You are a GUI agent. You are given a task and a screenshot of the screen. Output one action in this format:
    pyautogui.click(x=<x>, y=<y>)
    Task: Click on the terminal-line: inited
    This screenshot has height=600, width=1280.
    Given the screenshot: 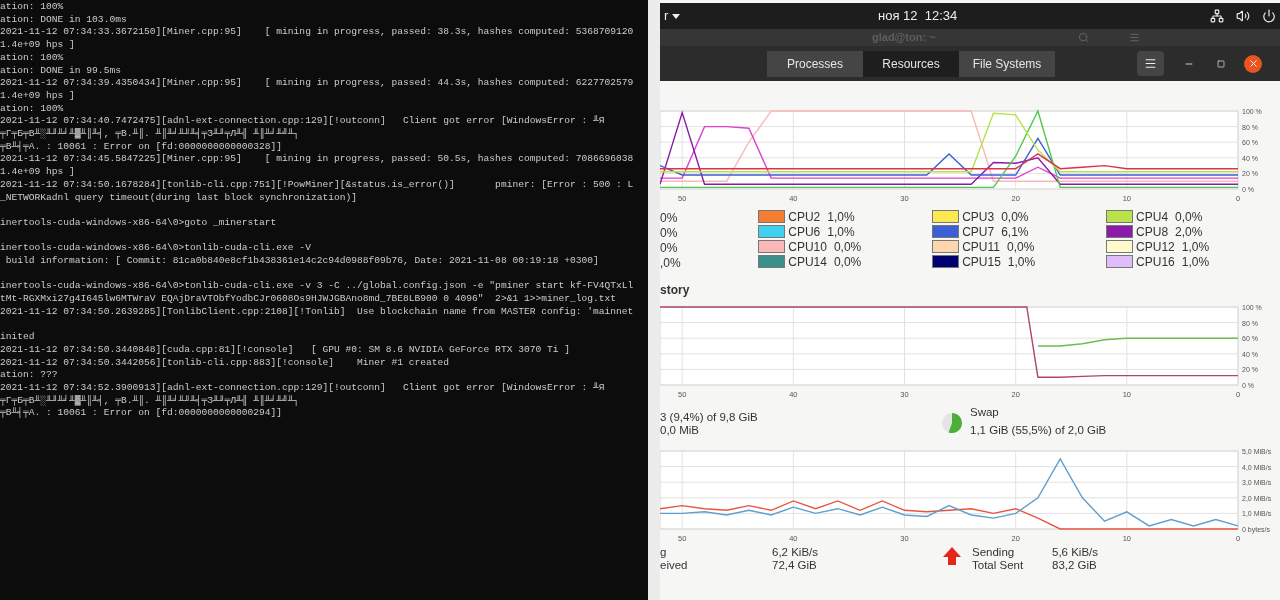 What is the action you would take?
    pyautogui.click(x=17, y=337)
    